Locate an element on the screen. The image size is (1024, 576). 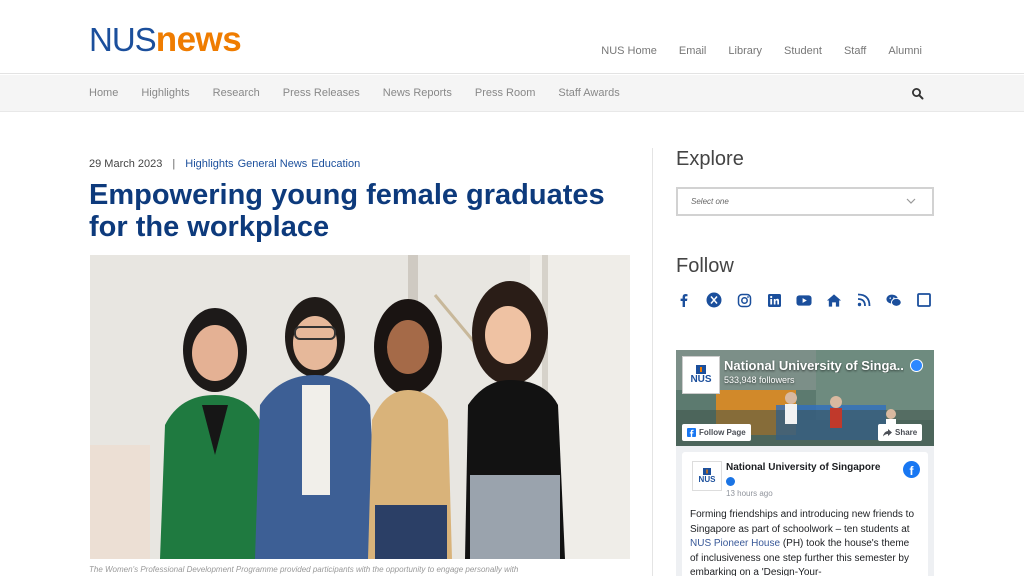
toplink-nus-home: NUS Home is located at coordinates (629, 51).